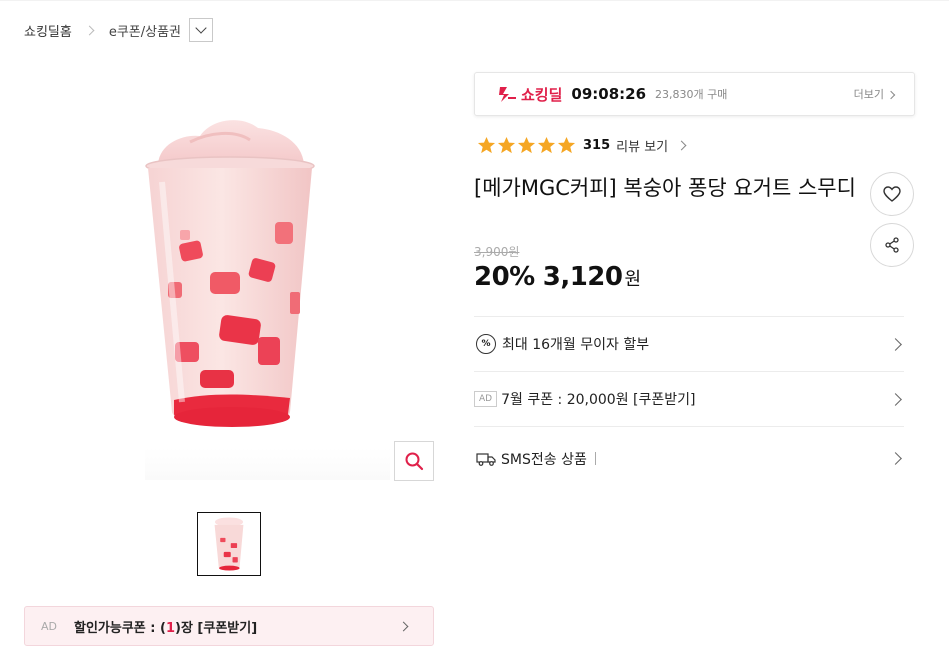 This screenshot has width=949, height=666. What do you see at coordinates (507, 94) in the screenshot?
I see `shocking-deal-icon` at bounding box center [507, 94].